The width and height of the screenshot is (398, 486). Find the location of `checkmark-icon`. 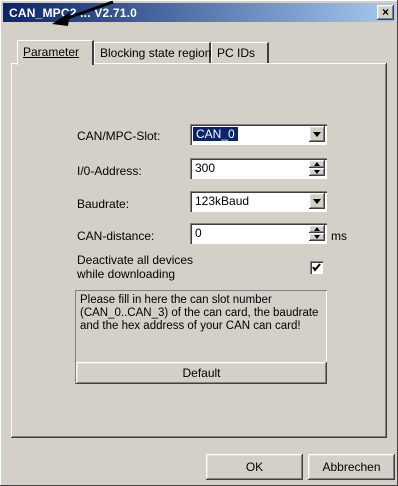

checkmark-icon is located at coordinates (316, 267).